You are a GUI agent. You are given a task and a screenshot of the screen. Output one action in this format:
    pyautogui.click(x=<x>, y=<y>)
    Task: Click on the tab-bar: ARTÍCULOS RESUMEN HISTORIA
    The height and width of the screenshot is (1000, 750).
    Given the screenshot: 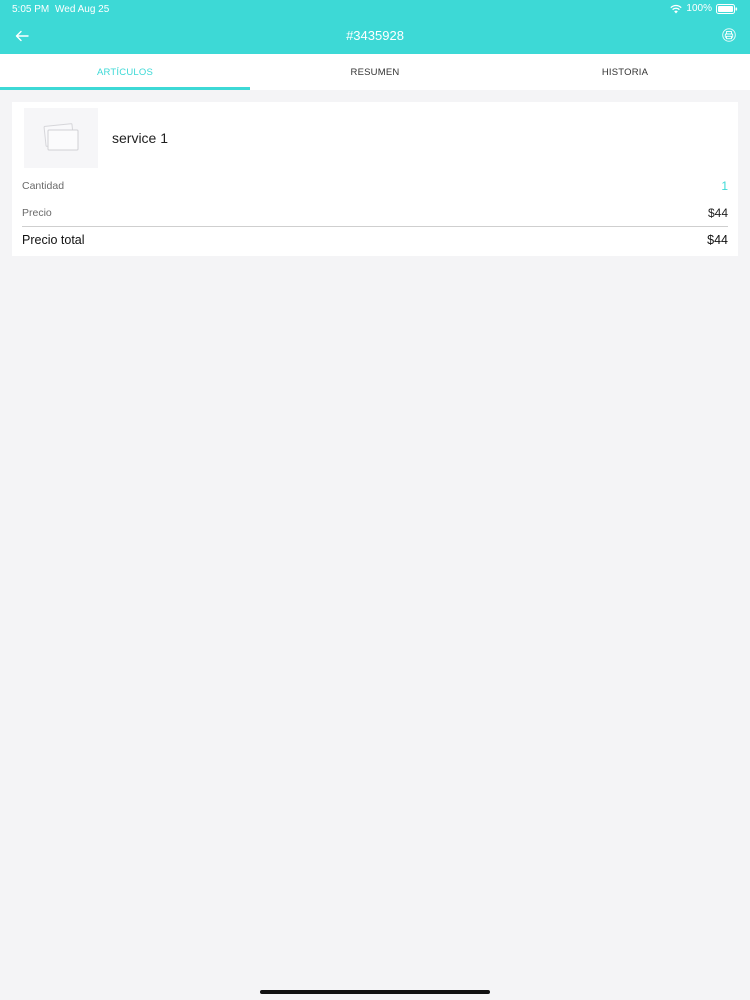 What is the action you would take?
    pyautogui.click(x=375, y=72)
    